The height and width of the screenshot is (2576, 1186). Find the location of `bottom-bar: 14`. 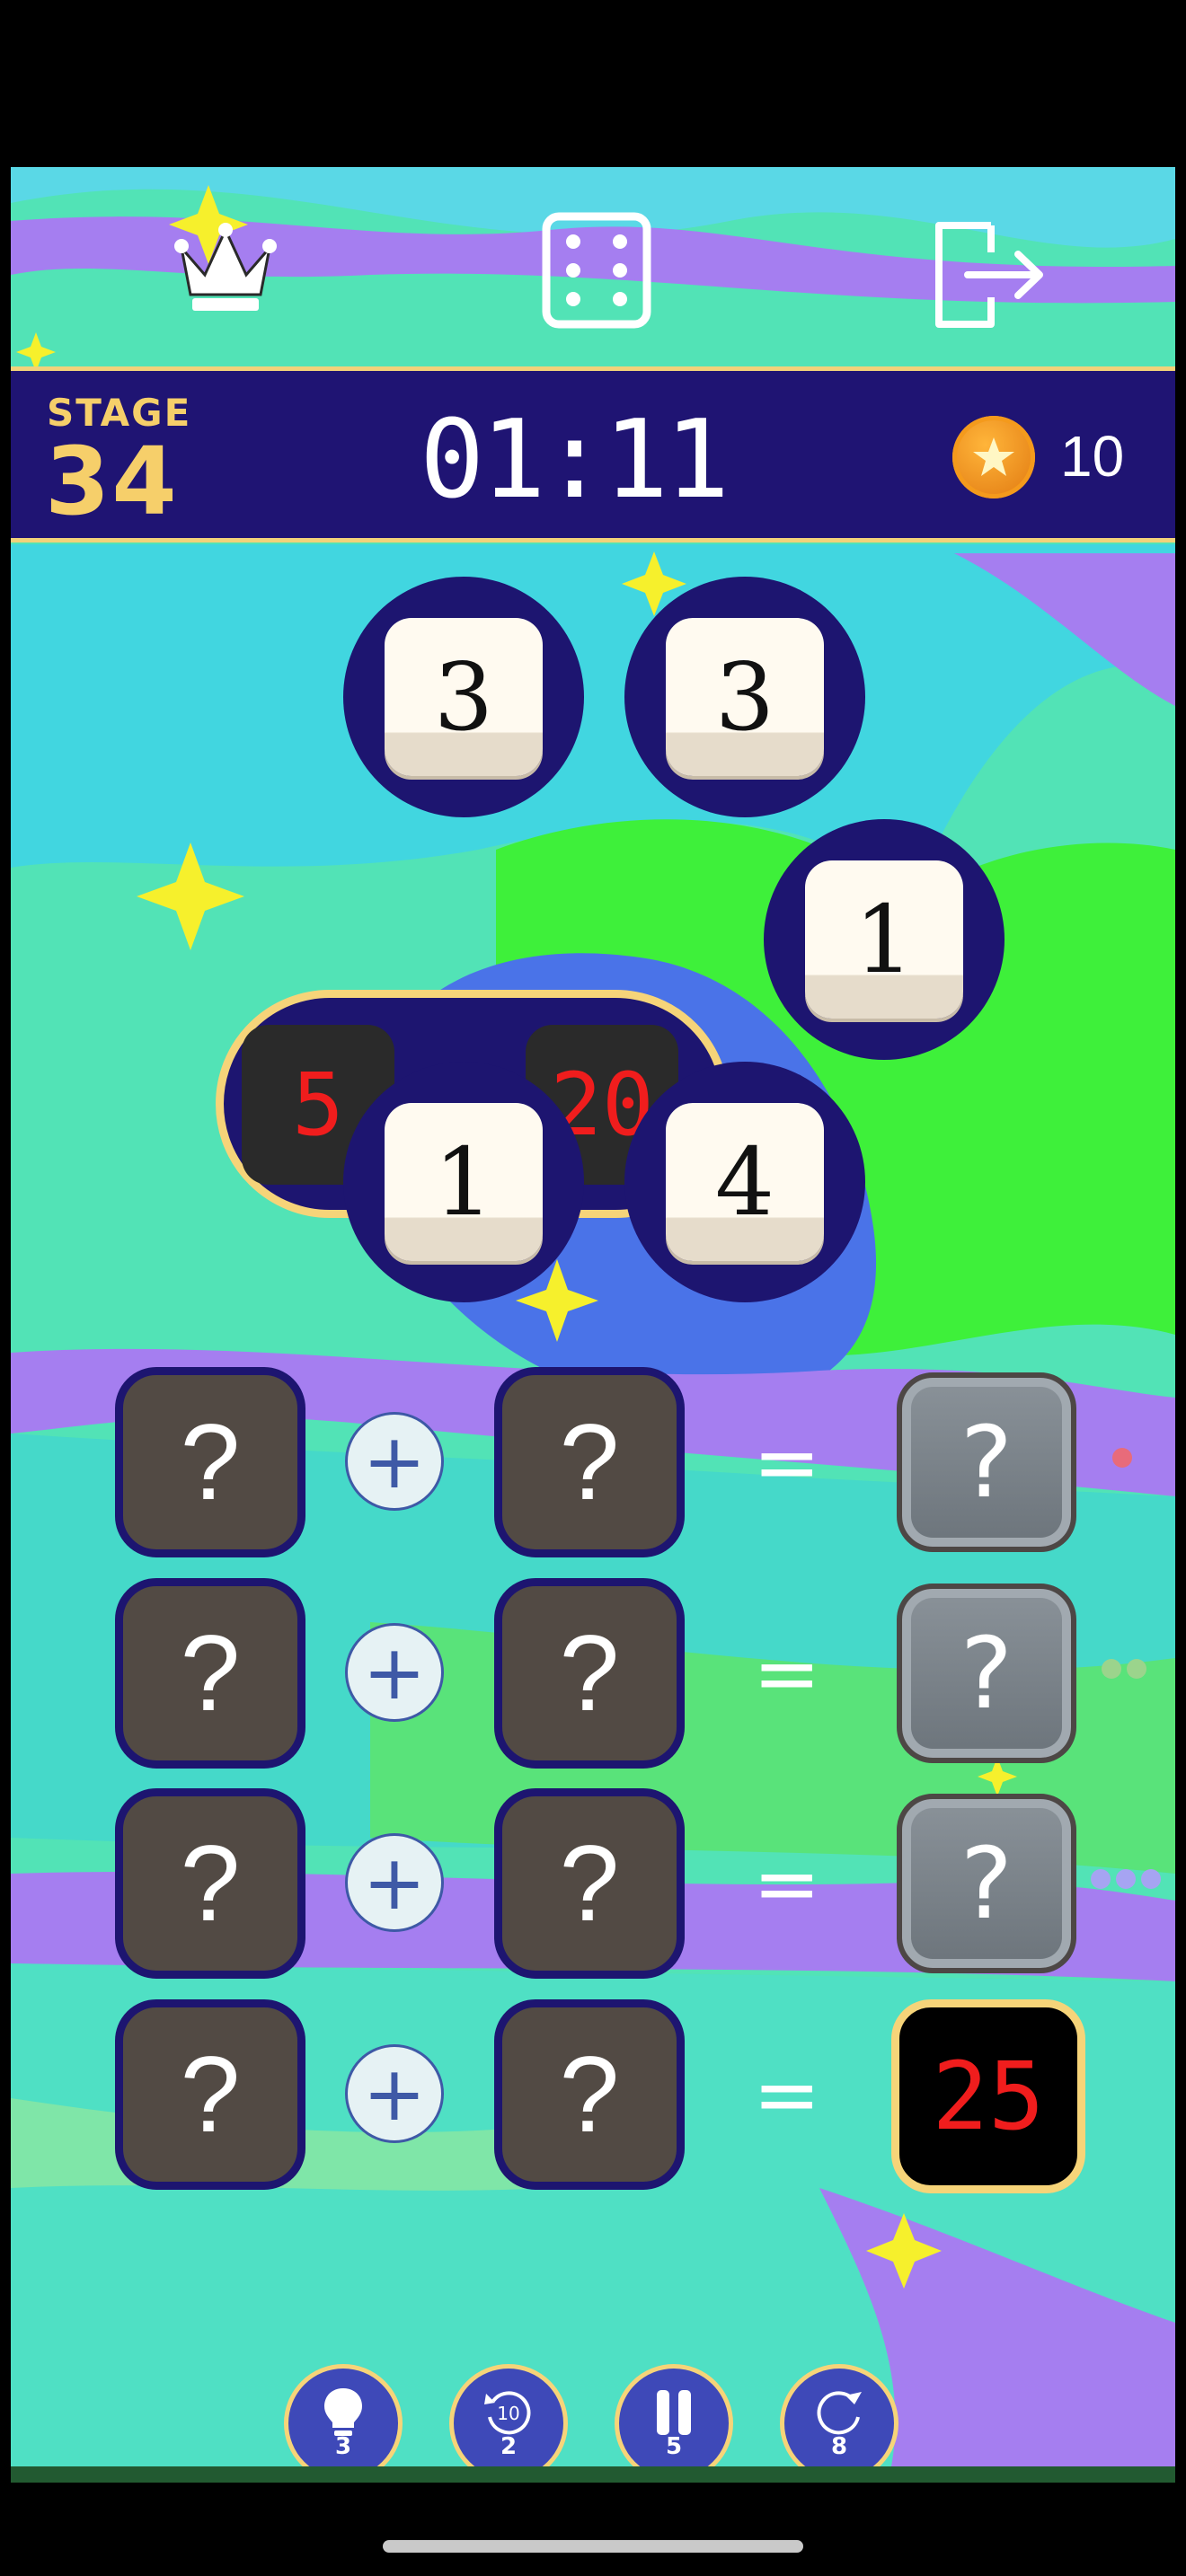

bottom-bar: 14 is located at coordinates (593, 2474).